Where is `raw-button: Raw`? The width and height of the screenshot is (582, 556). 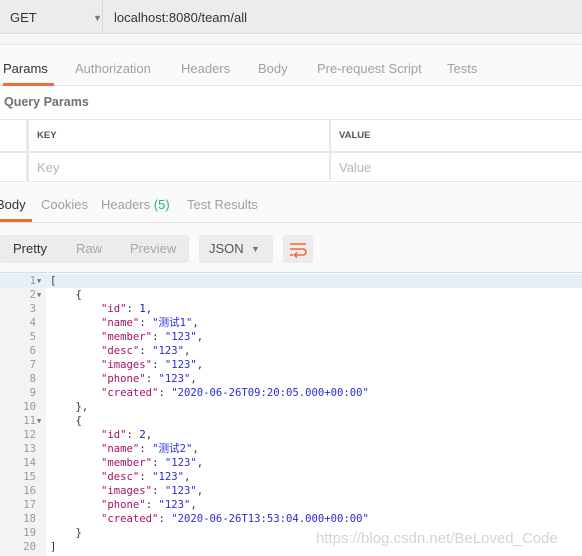
raw-button: Raw is located at coordinates (89, 249).